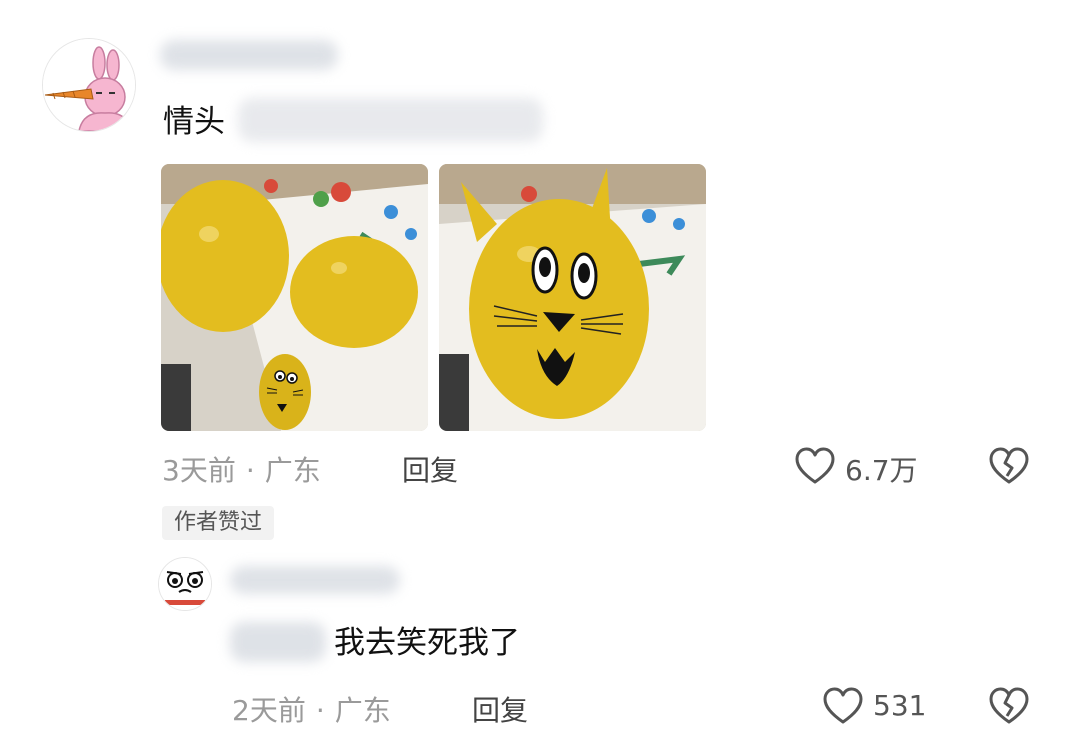 This screenshot has height=735, width=1079. I want to click on pink-rabbit-avatar-image, so click(89, 85).